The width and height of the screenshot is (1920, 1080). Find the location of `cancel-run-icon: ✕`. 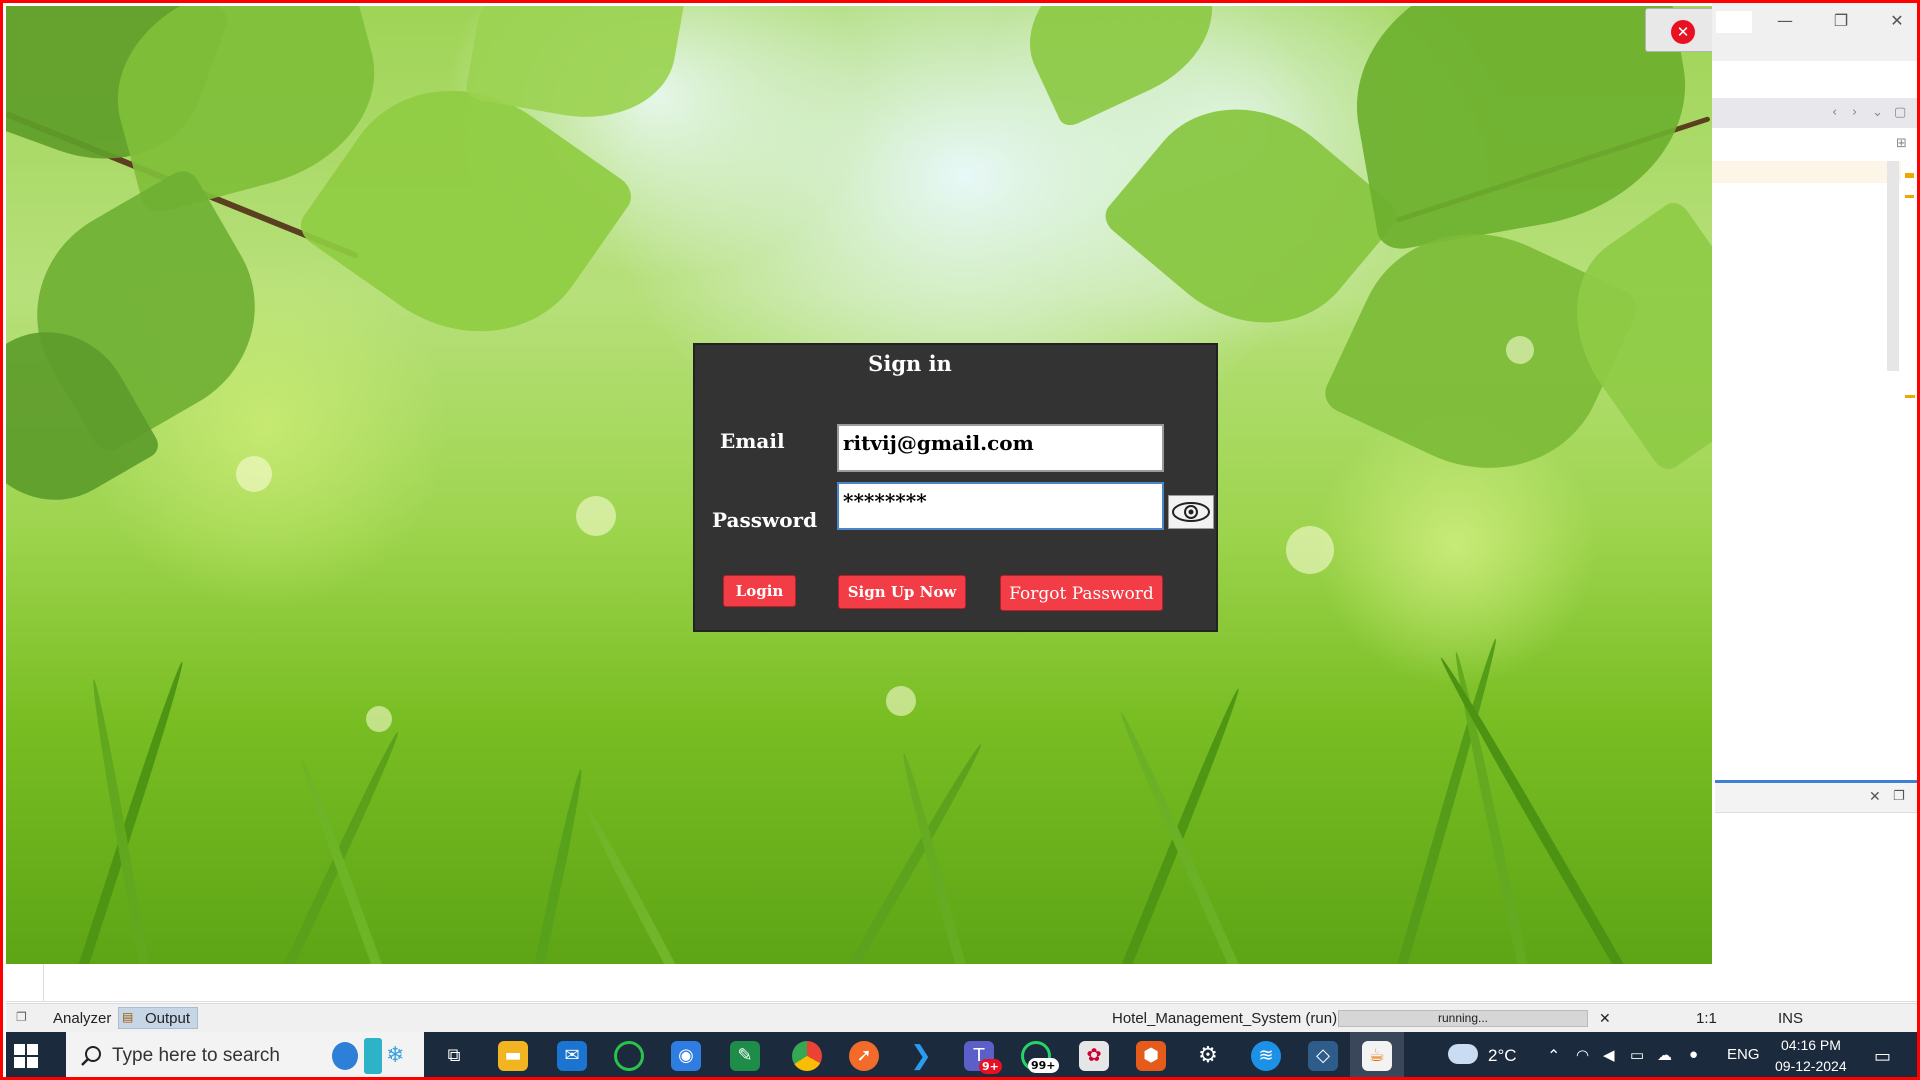

cancel-run-icon: ✕ is located at coordinates (1605, 1018).